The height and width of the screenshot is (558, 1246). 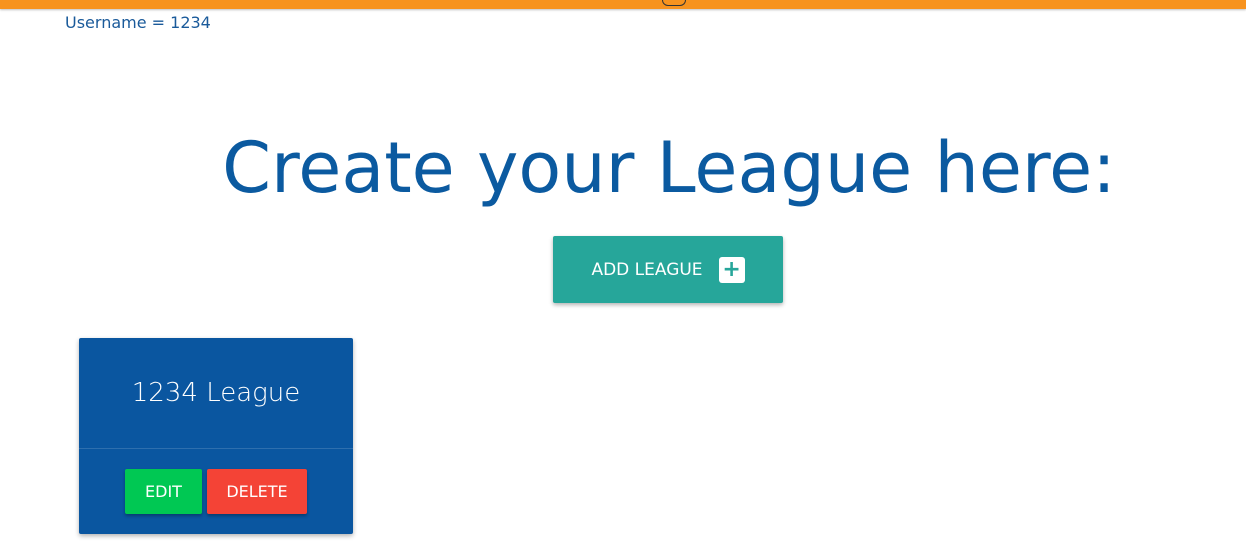 I want to click on delete-button: DELETE, so click(x=257, y=491).